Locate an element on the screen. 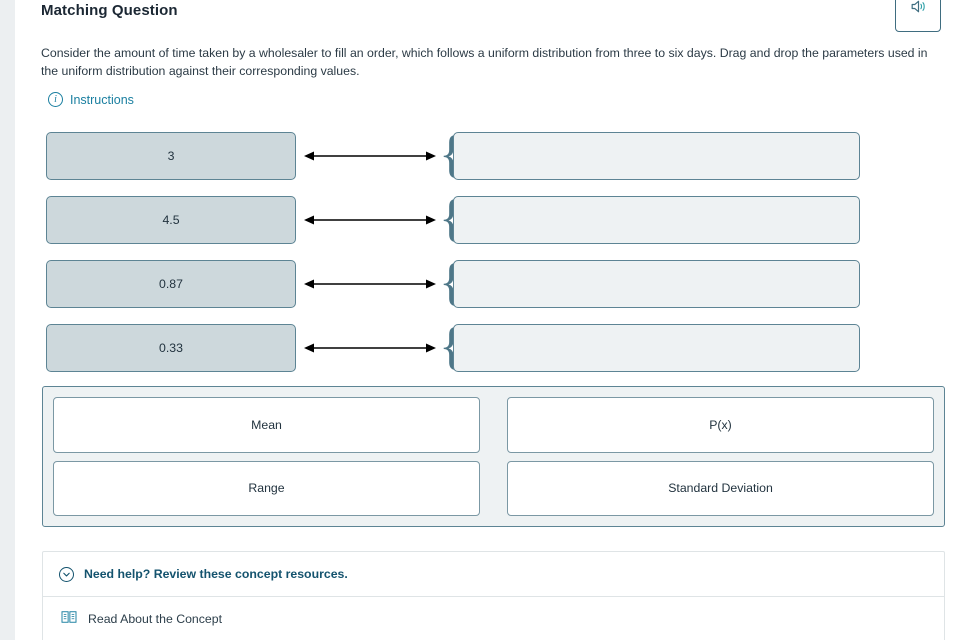 This screenshot has width=960, height=640. answer-option-standard-deviation: Standard Deviation is located at coordinates (720, 488).